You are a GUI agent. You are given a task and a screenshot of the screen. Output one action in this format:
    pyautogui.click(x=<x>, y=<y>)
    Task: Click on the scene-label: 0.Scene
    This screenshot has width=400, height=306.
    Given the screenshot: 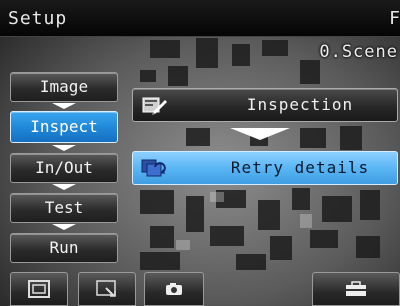 What is the action you would take?
    pyautogui.click(x=358, y=52)
    